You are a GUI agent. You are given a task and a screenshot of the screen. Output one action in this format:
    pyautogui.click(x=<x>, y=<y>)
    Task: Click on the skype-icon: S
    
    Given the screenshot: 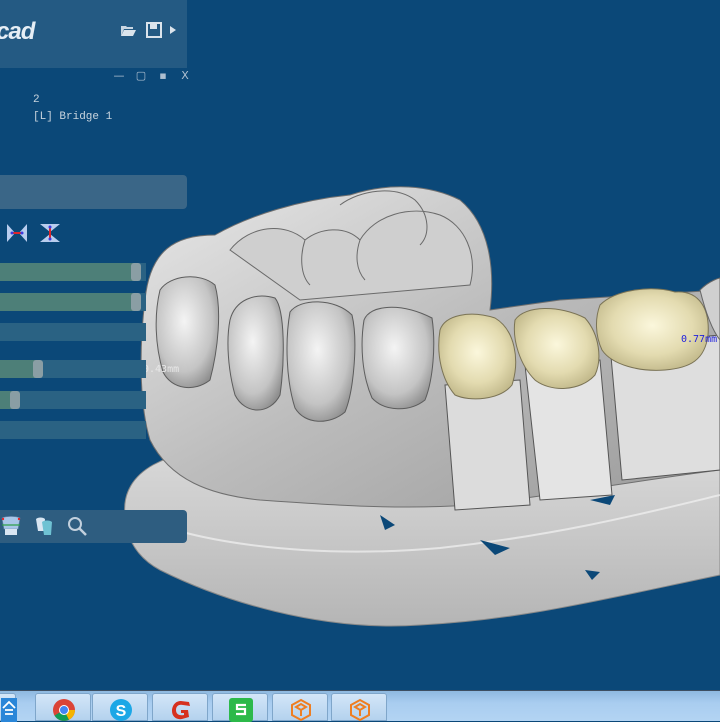 What is the action you would take?
    pyautogui.click(x=121, y=710)
    